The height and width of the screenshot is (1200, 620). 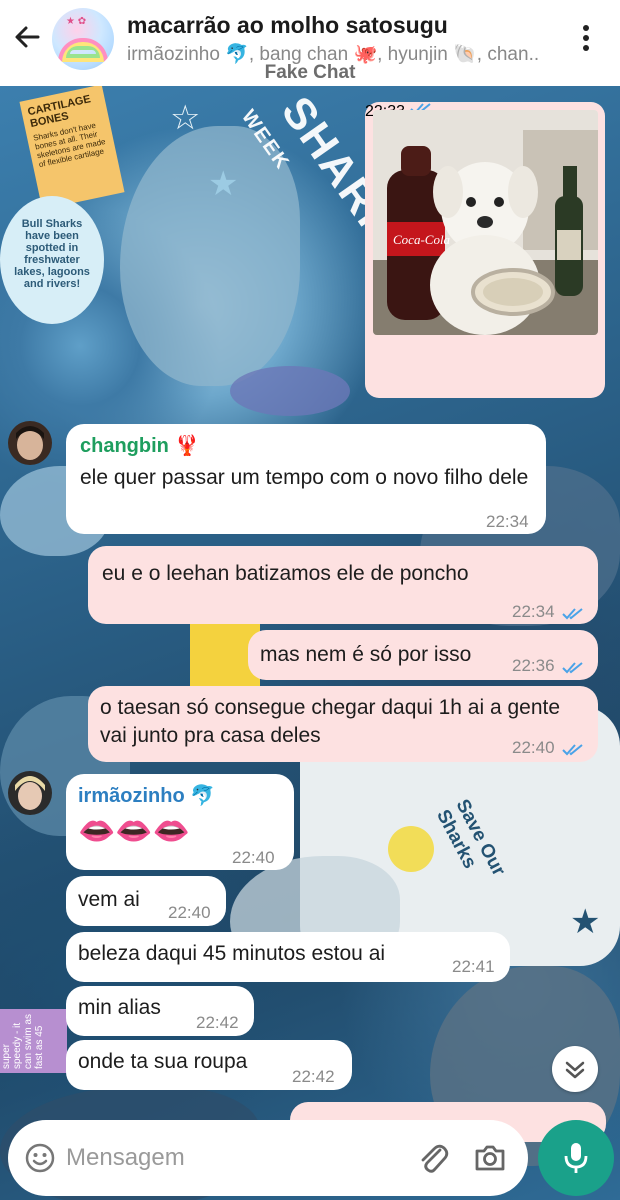 I want to click on sender-name-text: irmãozinho, so click(x=131, y=796).